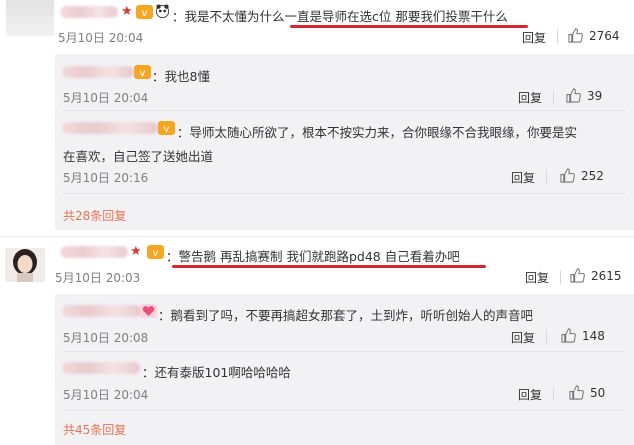 This screenshot has width=634, height=445. What do you see at coordinates (162, 11) in the screenshot?
I see `panda-icon` at bounding box center [162, 11].